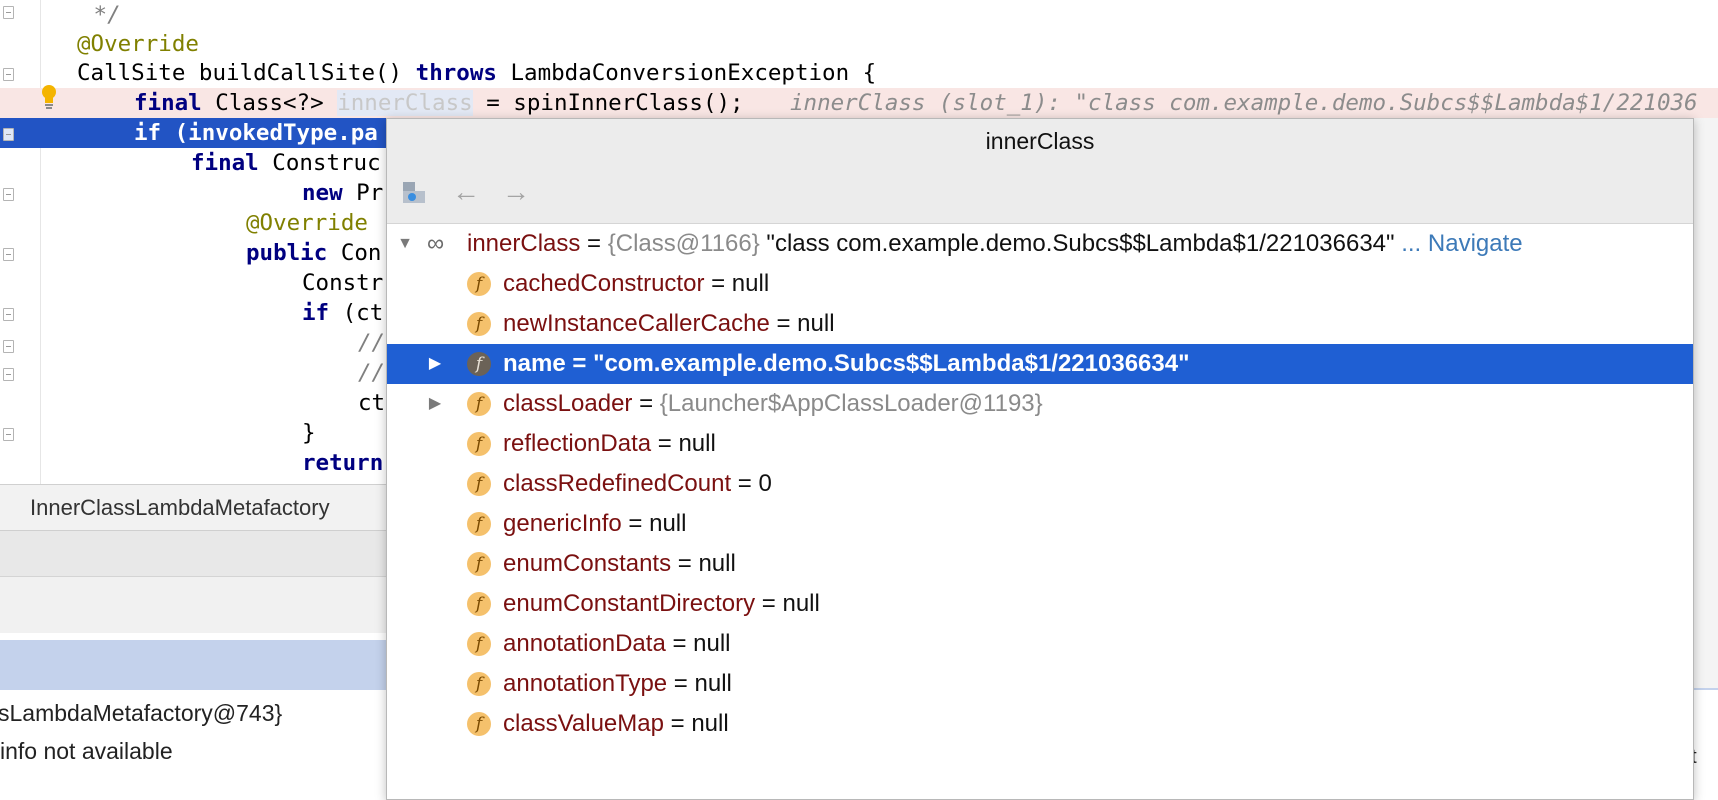 The height and width of the screenshot is (800, 1718). Describe the element at coordinates (1040, 524) in the screenshot. I see `tree-field-row: f genericInfo = null` at that location.